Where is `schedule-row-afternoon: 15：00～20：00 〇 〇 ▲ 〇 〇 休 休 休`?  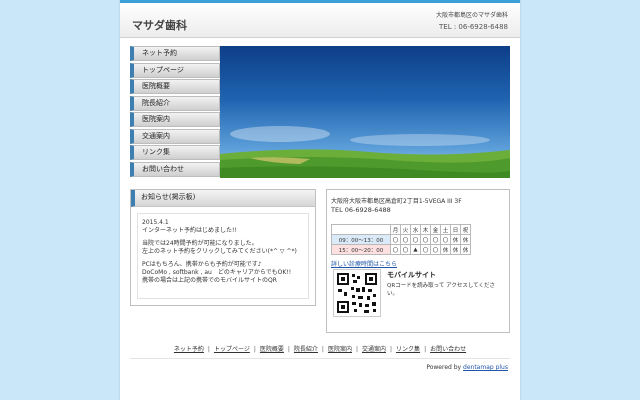
schedule-row-afternoon: 15：00～20：00 〇 〇 ▲ 〇 〇 休 休 休 is located at coordinates (401, 249).